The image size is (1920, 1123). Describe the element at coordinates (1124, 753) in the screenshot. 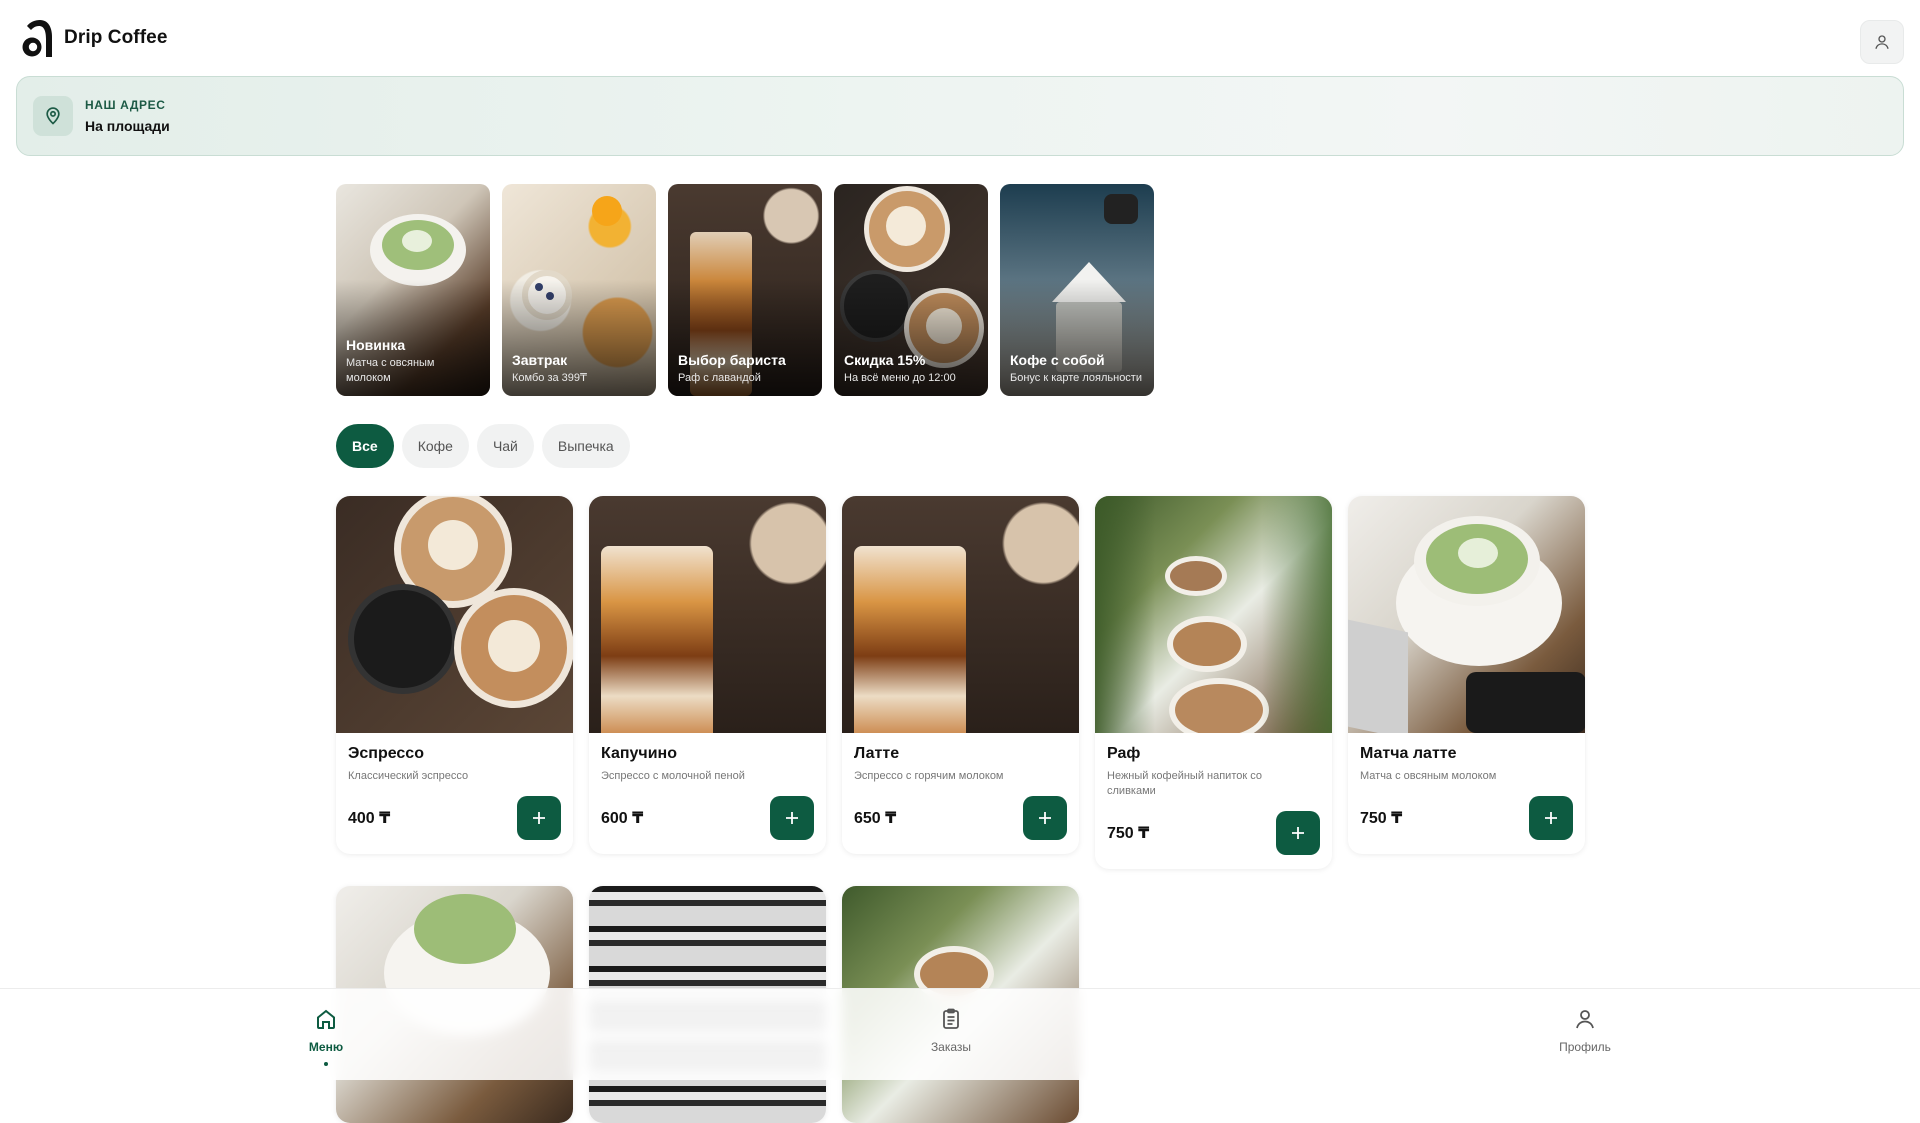

I see `product-name: Раф` at that location.